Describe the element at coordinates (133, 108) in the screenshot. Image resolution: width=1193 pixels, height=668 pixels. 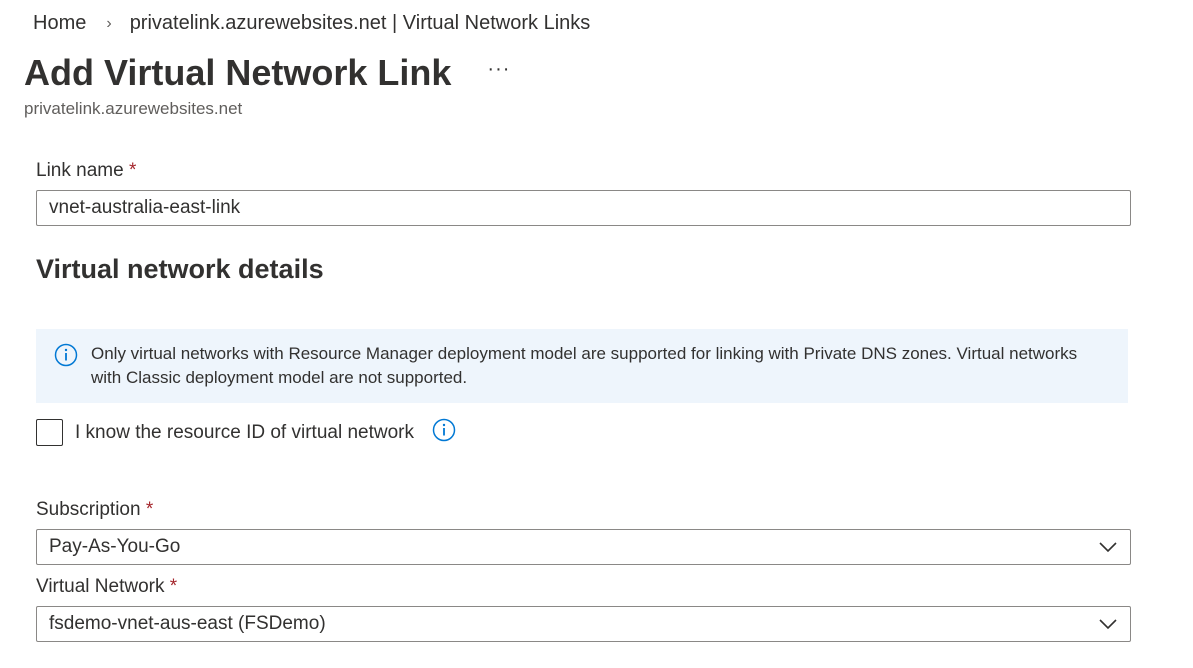
I see `page-subtitle: privatelink.azurewebsites.net` at that location.